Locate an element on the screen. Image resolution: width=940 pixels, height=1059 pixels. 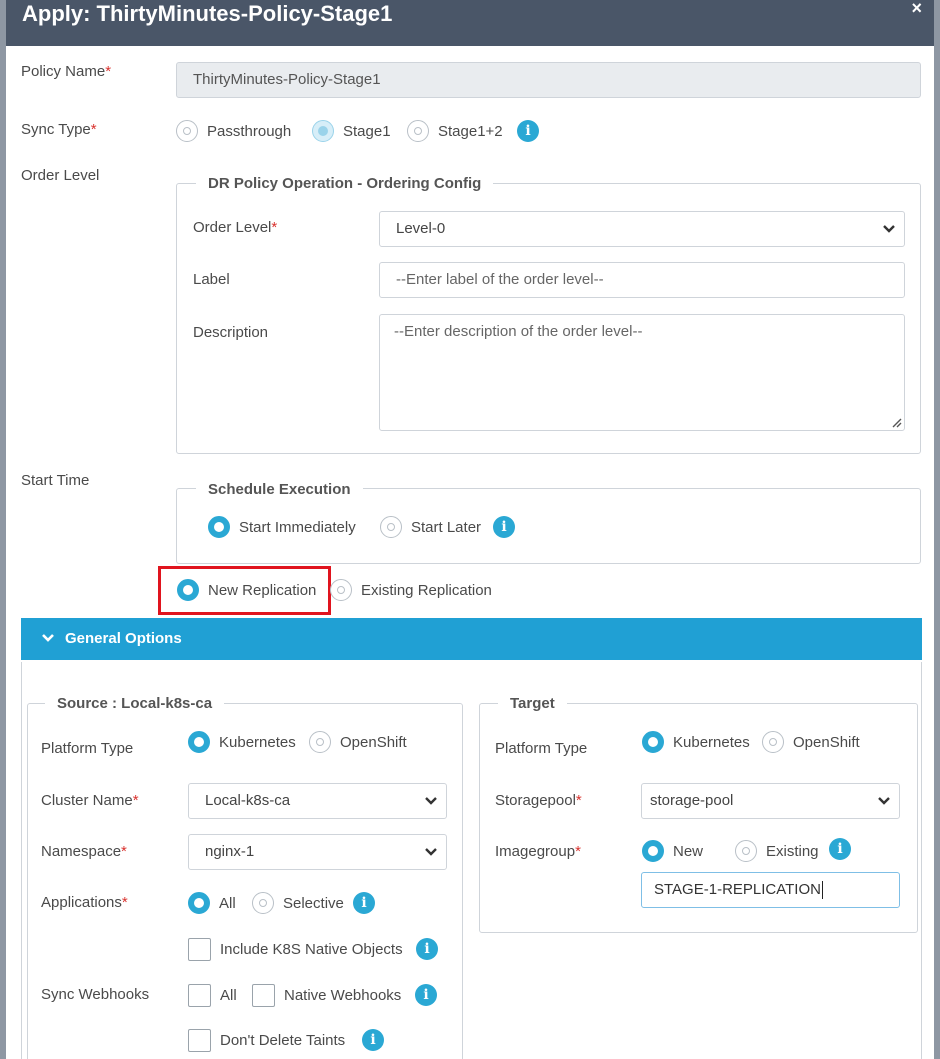
general-options-header: General Options is located at coordinates (471, 639).